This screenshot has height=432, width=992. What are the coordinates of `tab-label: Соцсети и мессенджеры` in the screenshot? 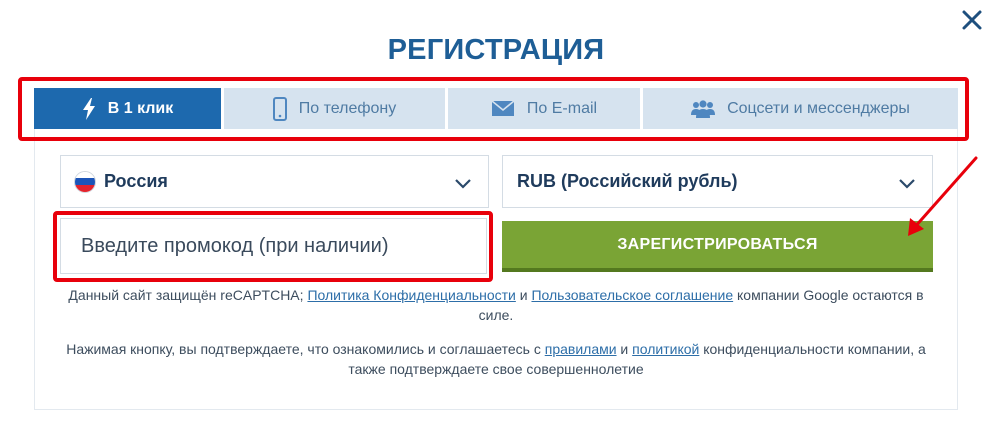 It's located at (818, 108).